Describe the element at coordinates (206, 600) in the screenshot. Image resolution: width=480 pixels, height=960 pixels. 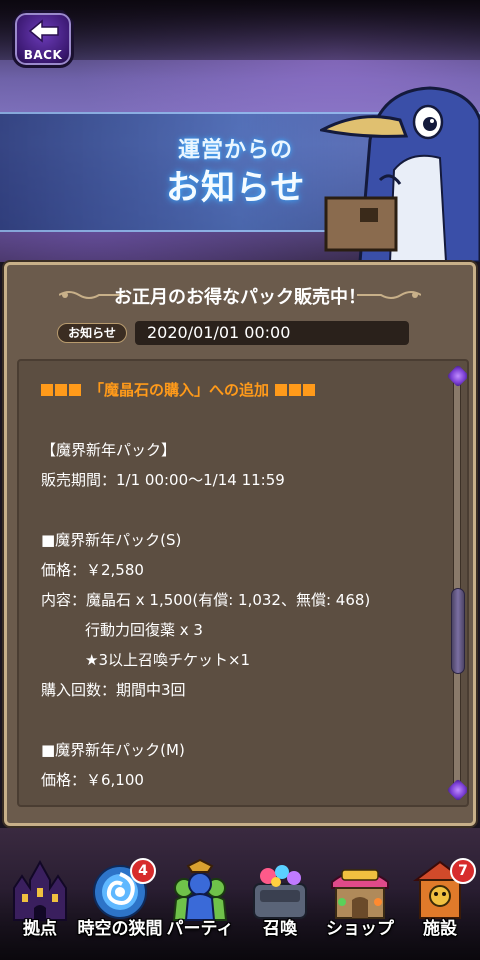
I see `notice-line: 内容：魔晶石 x 1,500(有償: 1,032、無償: 468)` at that location.